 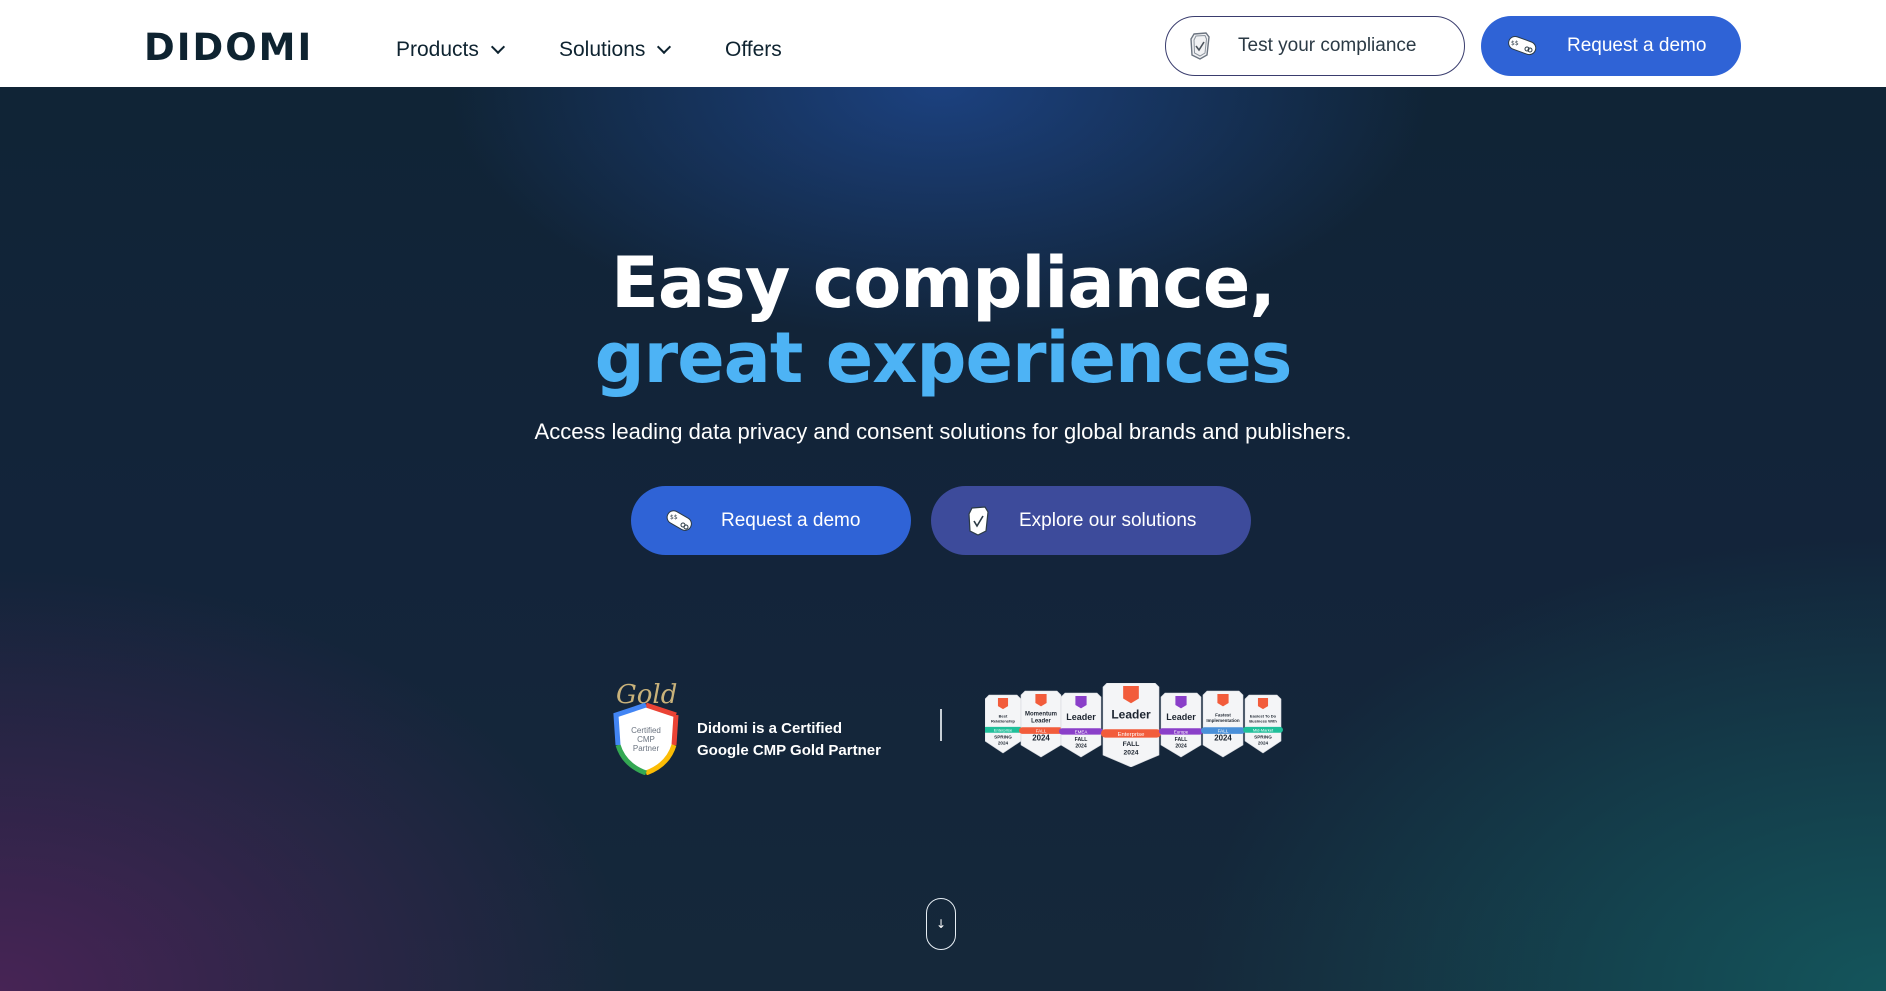 What do you see at coordinates (1004, 724) in the screenshot?
I see `g2-badge: BestRelationshipEnterpriseSPRING2024` at bounding box center [1004, 724].